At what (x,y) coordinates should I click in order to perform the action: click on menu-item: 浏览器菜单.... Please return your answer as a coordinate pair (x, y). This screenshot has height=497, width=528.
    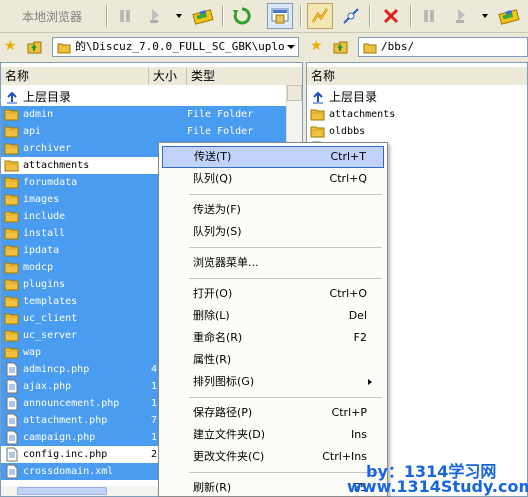
    Looking at the image, I should click on (273, 263).